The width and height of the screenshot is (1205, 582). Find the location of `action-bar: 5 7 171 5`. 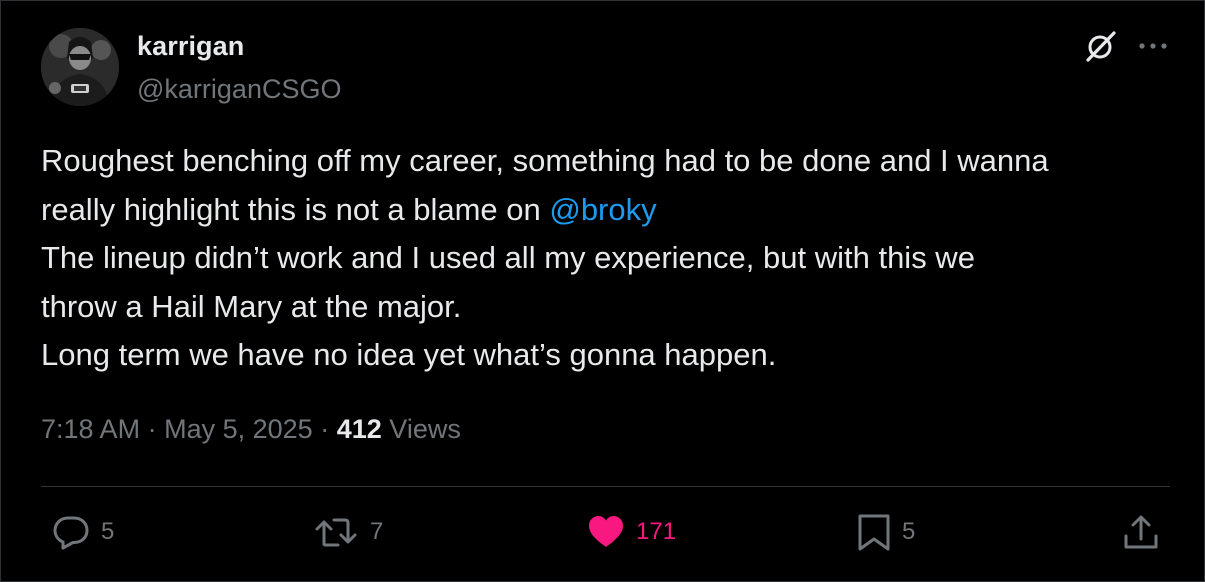

action-bar: 5 7 171 5 is located at coordinates (603, 534).